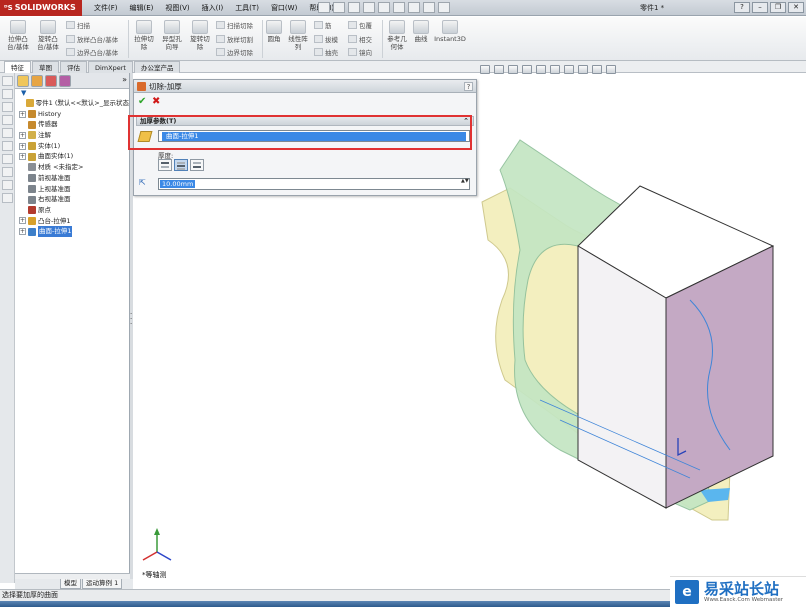 The height and width of the screenshot is (607, 806). Describe the element at coordinates (51, 81) in the screenshot. I see `configuration-tab-icon` at that location.